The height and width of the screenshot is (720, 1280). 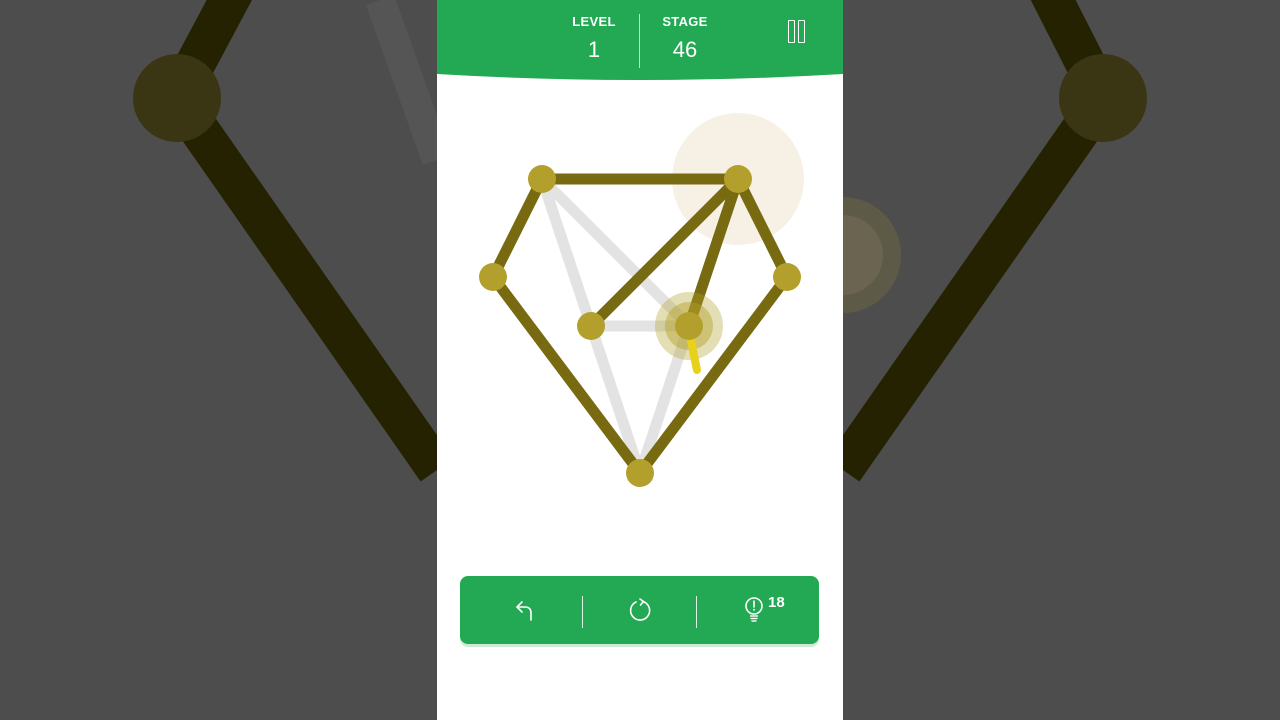 What do you see at coordinates (689, 326) in the screenshot?
I see `node-active` at bounding box center [689, 326].